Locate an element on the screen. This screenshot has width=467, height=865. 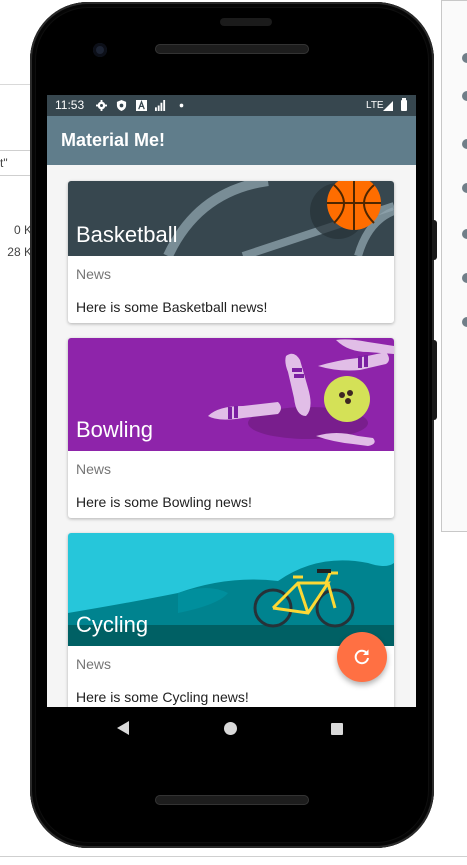
shield-icon is located at coordinates (121, 105).